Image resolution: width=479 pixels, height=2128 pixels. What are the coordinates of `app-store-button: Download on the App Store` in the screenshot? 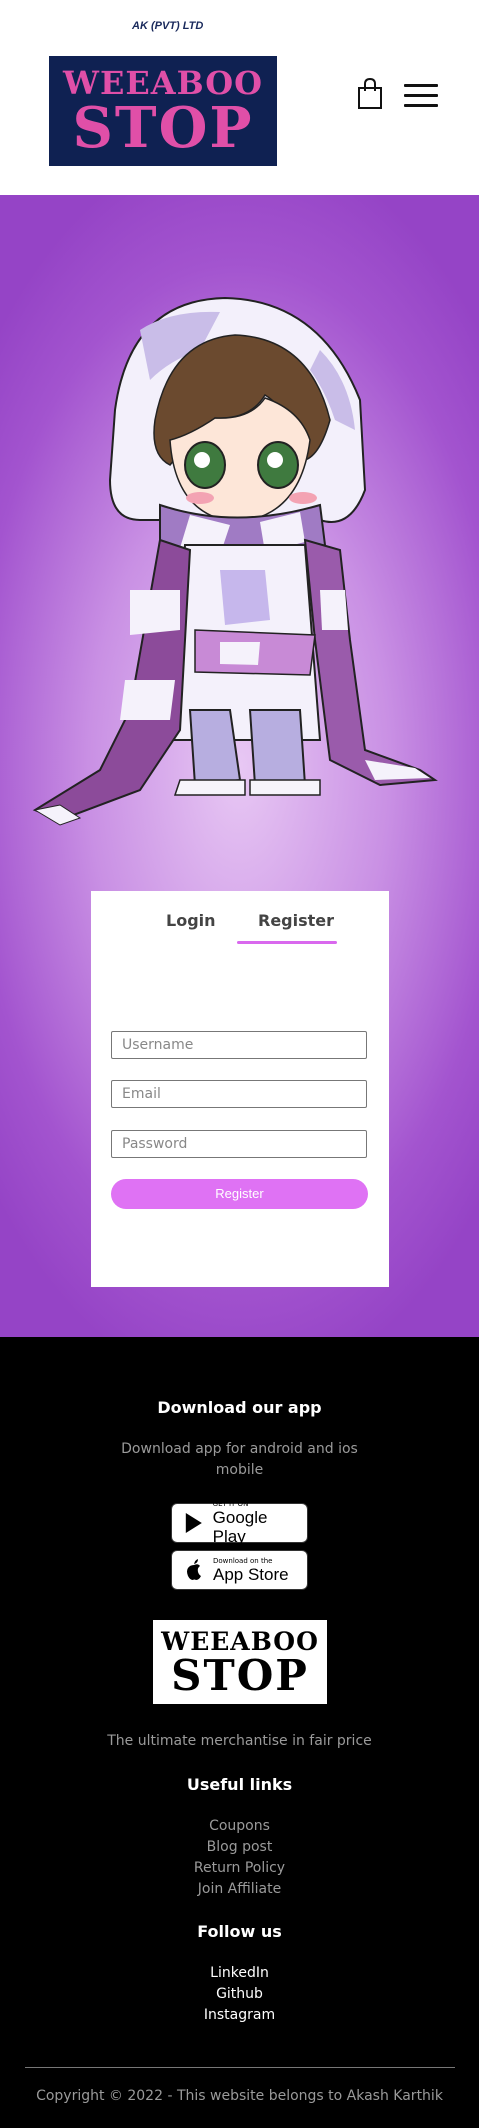 It's located at (239, 1570).